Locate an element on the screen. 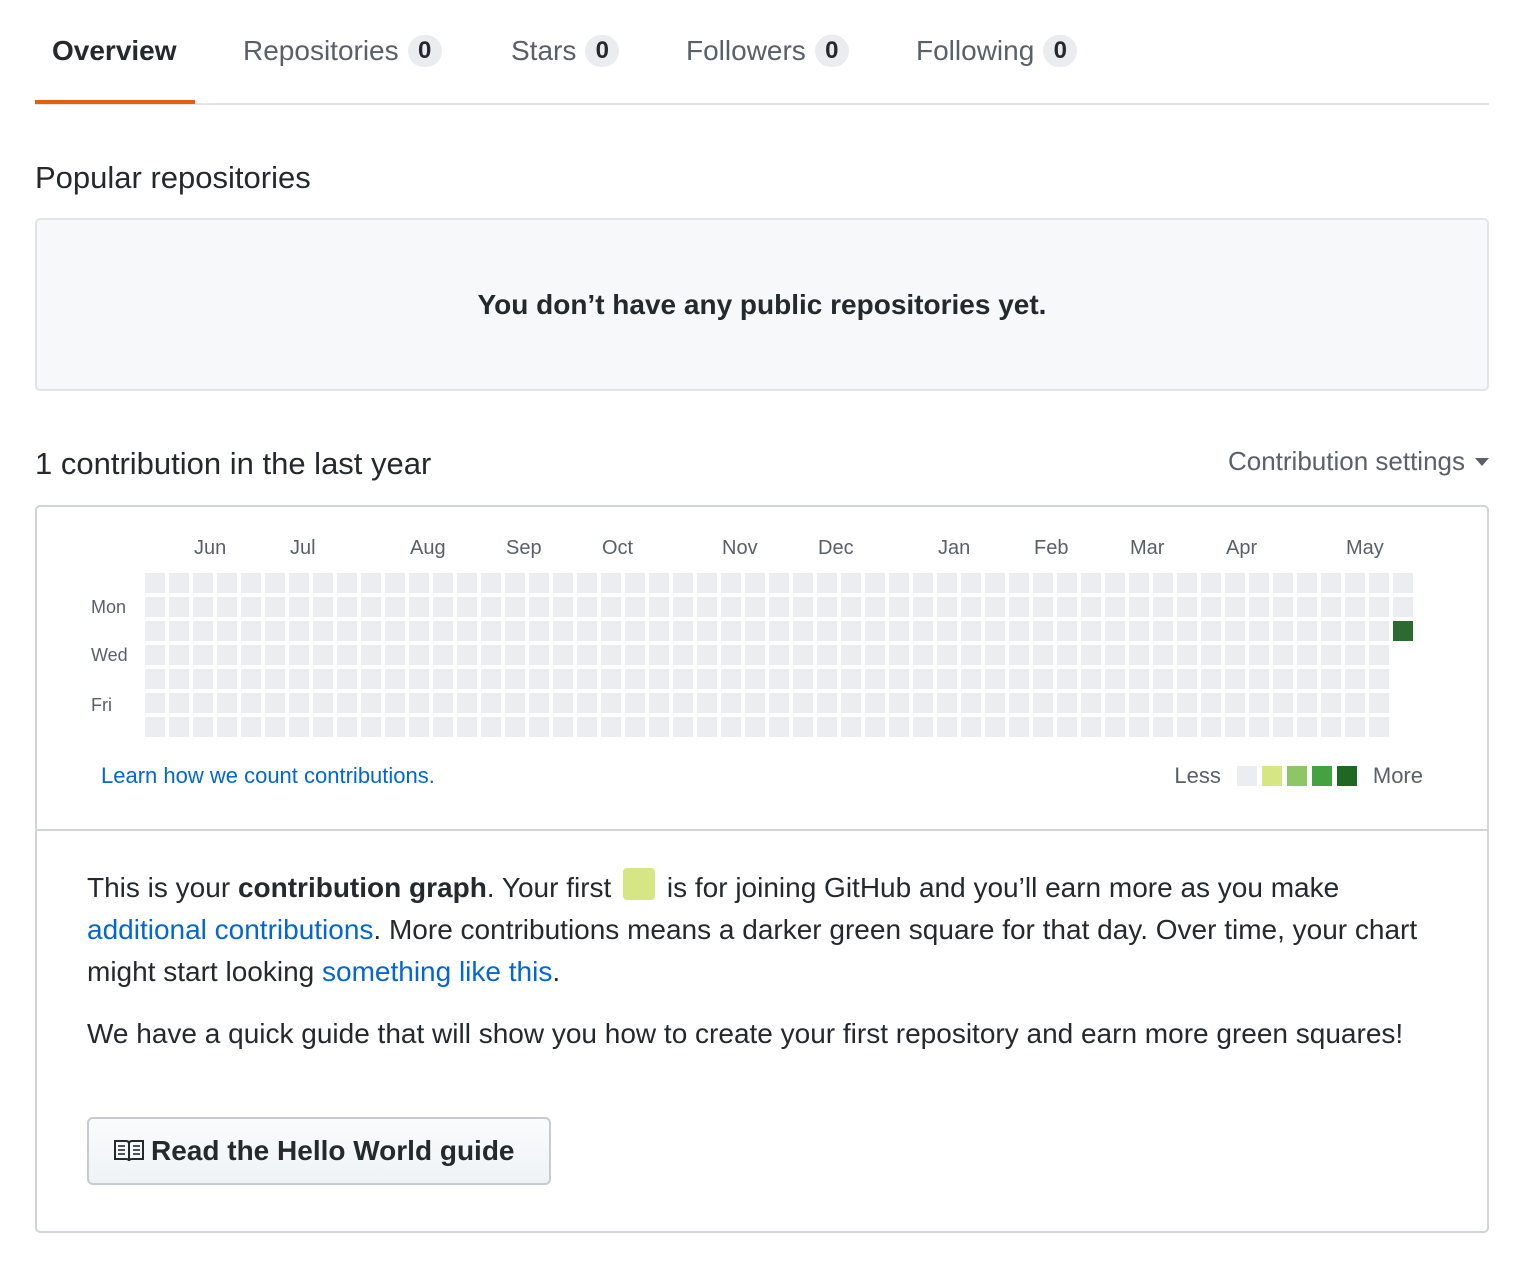 This screenshot has width=1528, height=1265. tab-stars: Stars 0 is located at coordinates (565, 51).